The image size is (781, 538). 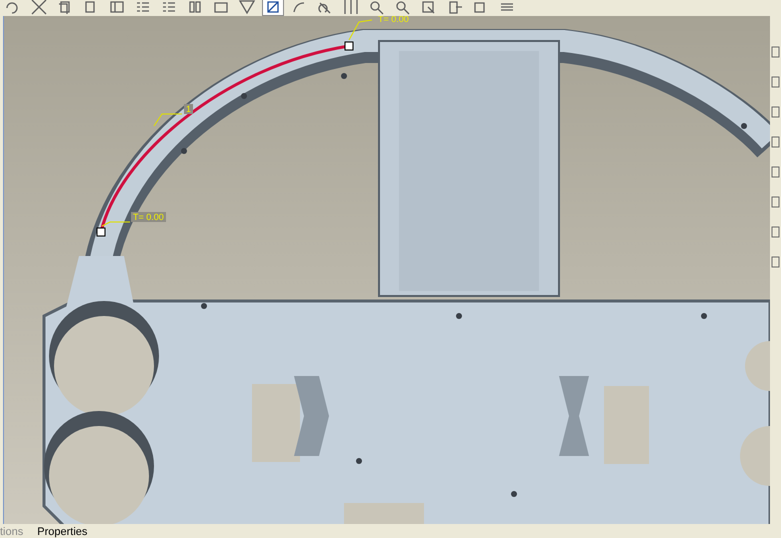 I want to click on zoom-in-icon, so click(x=377, y=7).